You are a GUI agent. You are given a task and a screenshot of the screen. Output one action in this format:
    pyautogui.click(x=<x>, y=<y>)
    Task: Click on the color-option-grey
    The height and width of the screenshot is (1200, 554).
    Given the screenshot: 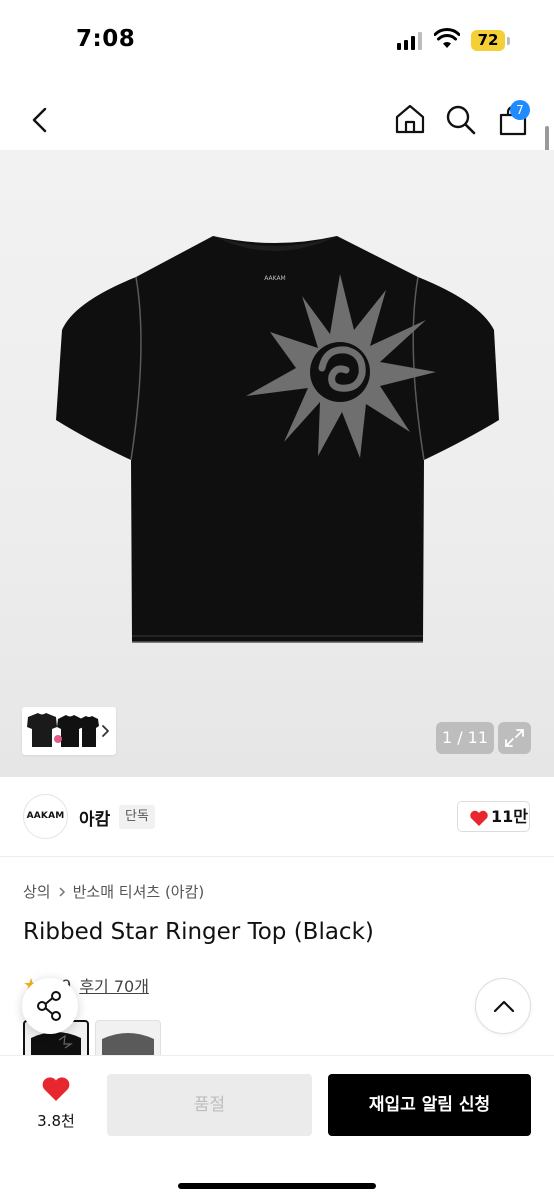 What is the action you would take?
    pyautogui.click(x=128, y=1040)
    